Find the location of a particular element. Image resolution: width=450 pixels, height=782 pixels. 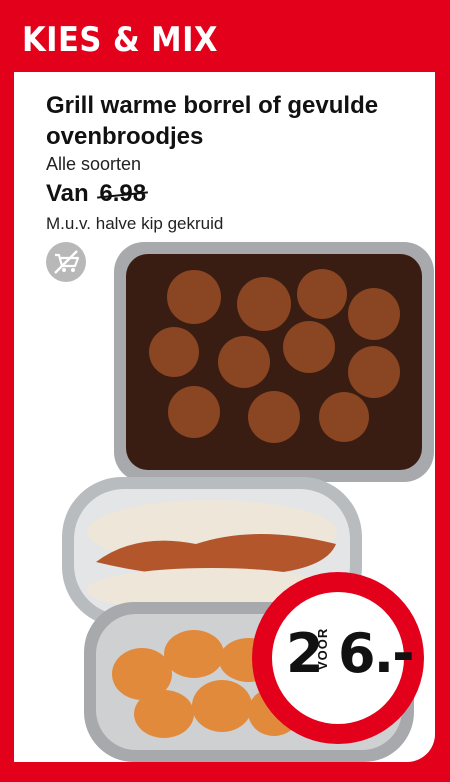

price-badge-inner: 2 VOOR 6.- is located at coordinates (343, 658).